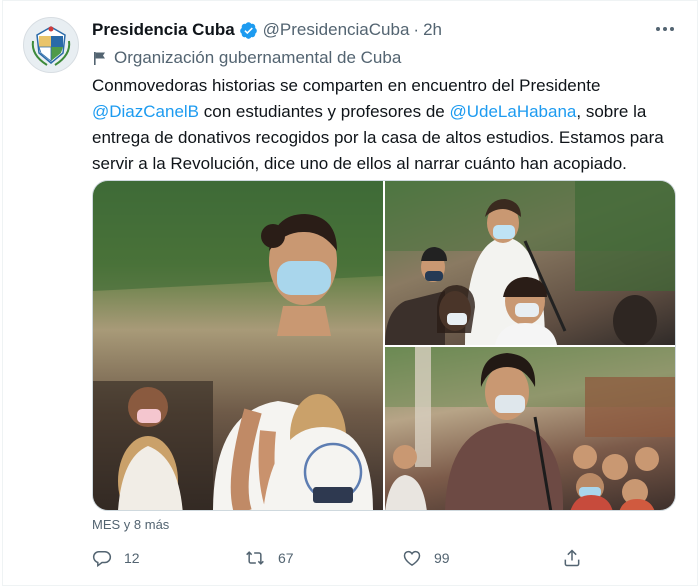 Image resolution: width=700 pixels, height=588 pixels. Describe the element at coordinates (512, 111) in the screenshot. I see `mention-udelahabana: @UdeLaHabana` at that location.